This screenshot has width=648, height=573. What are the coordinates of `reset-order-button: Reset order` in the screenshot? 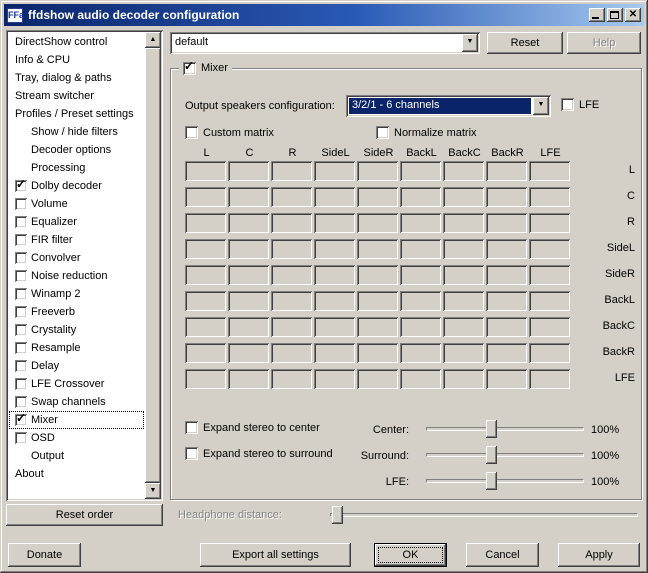 It's located at (84, 515).